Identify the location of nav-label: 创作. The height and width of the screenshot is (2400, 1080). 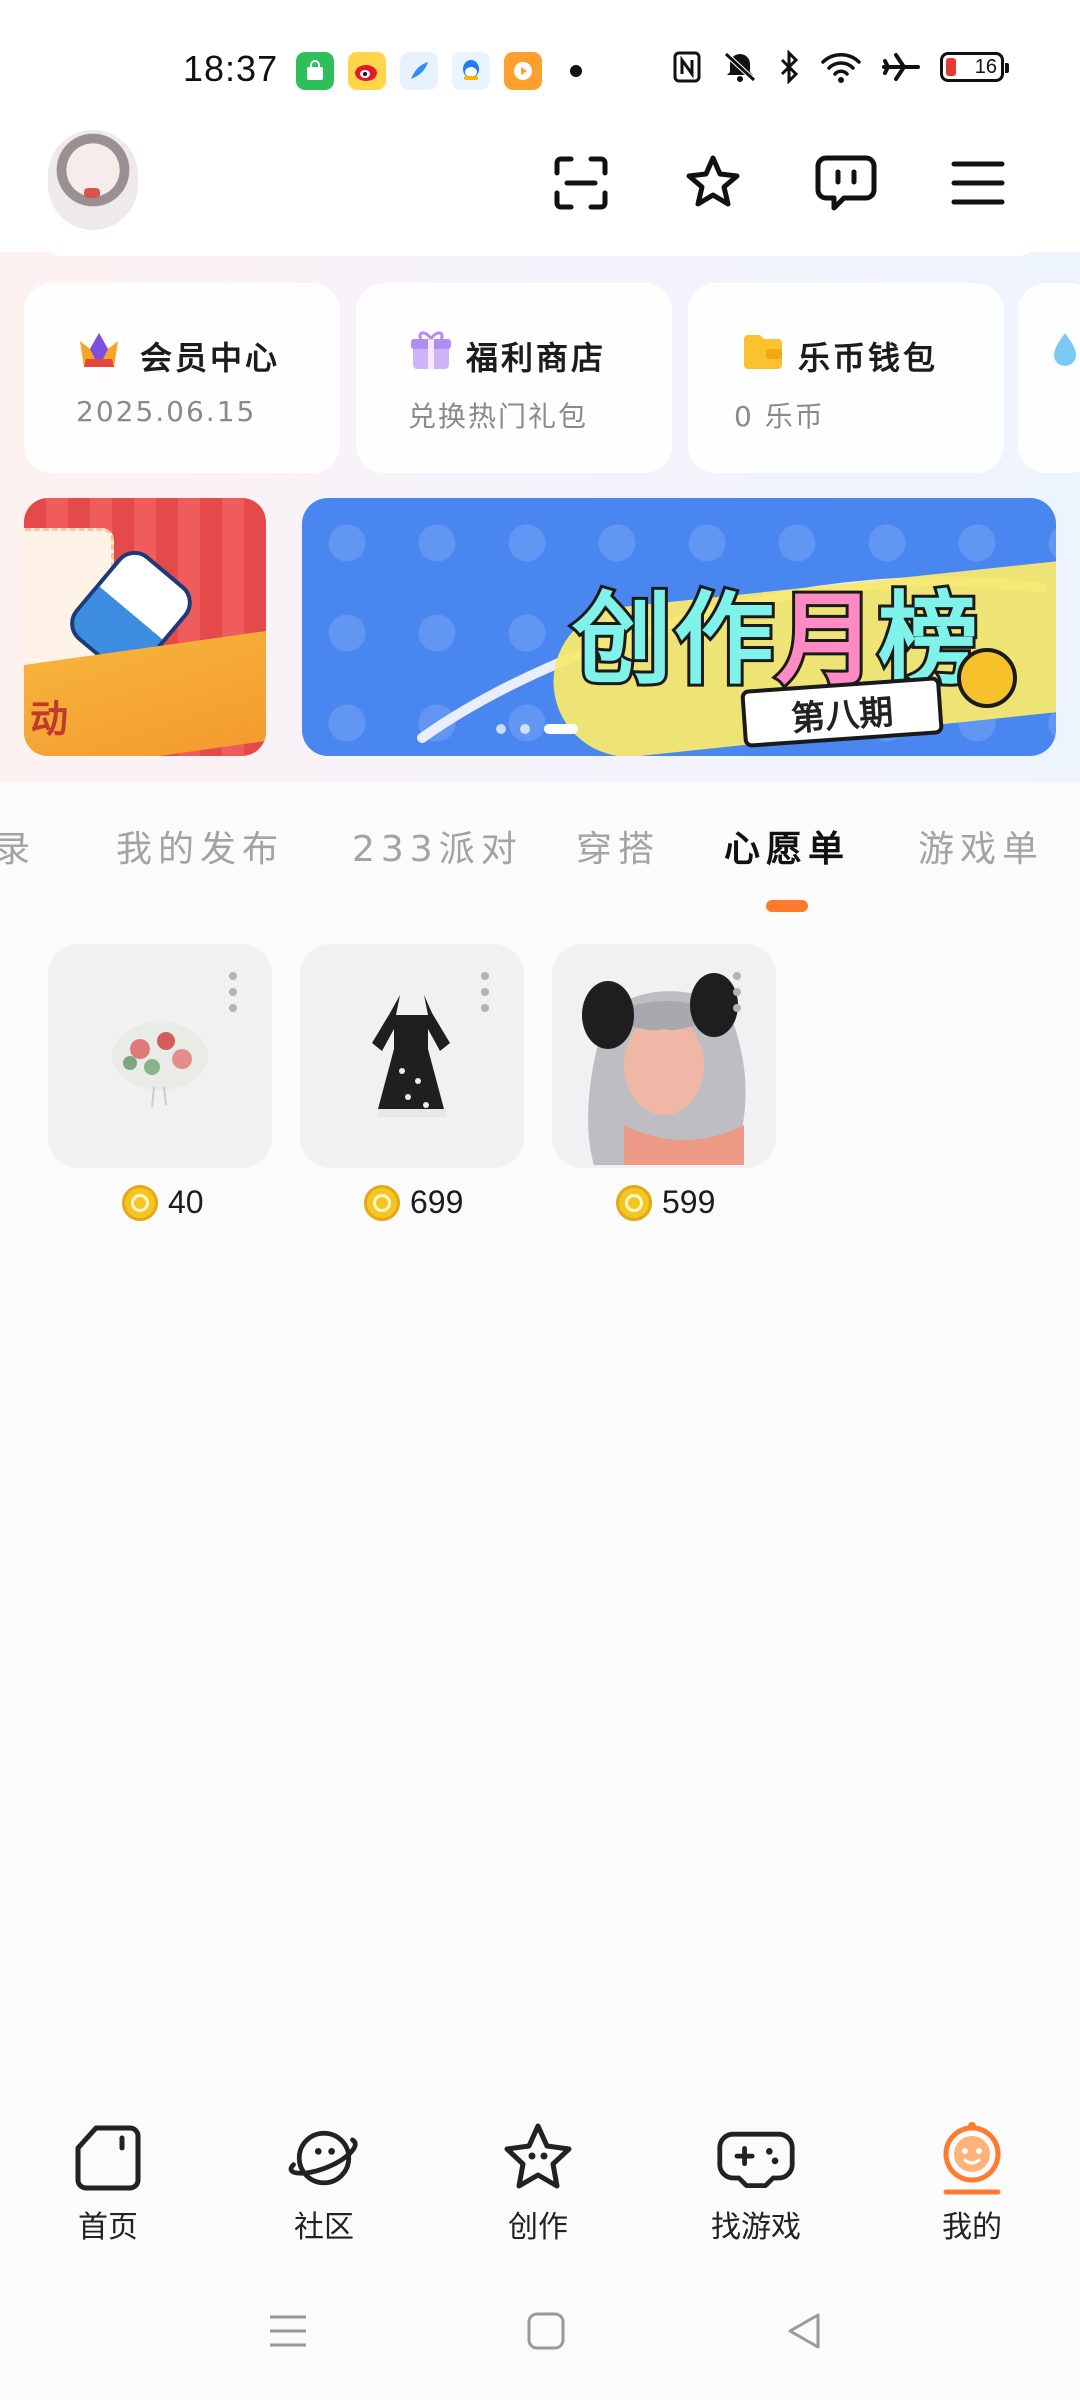
(538, 2227).